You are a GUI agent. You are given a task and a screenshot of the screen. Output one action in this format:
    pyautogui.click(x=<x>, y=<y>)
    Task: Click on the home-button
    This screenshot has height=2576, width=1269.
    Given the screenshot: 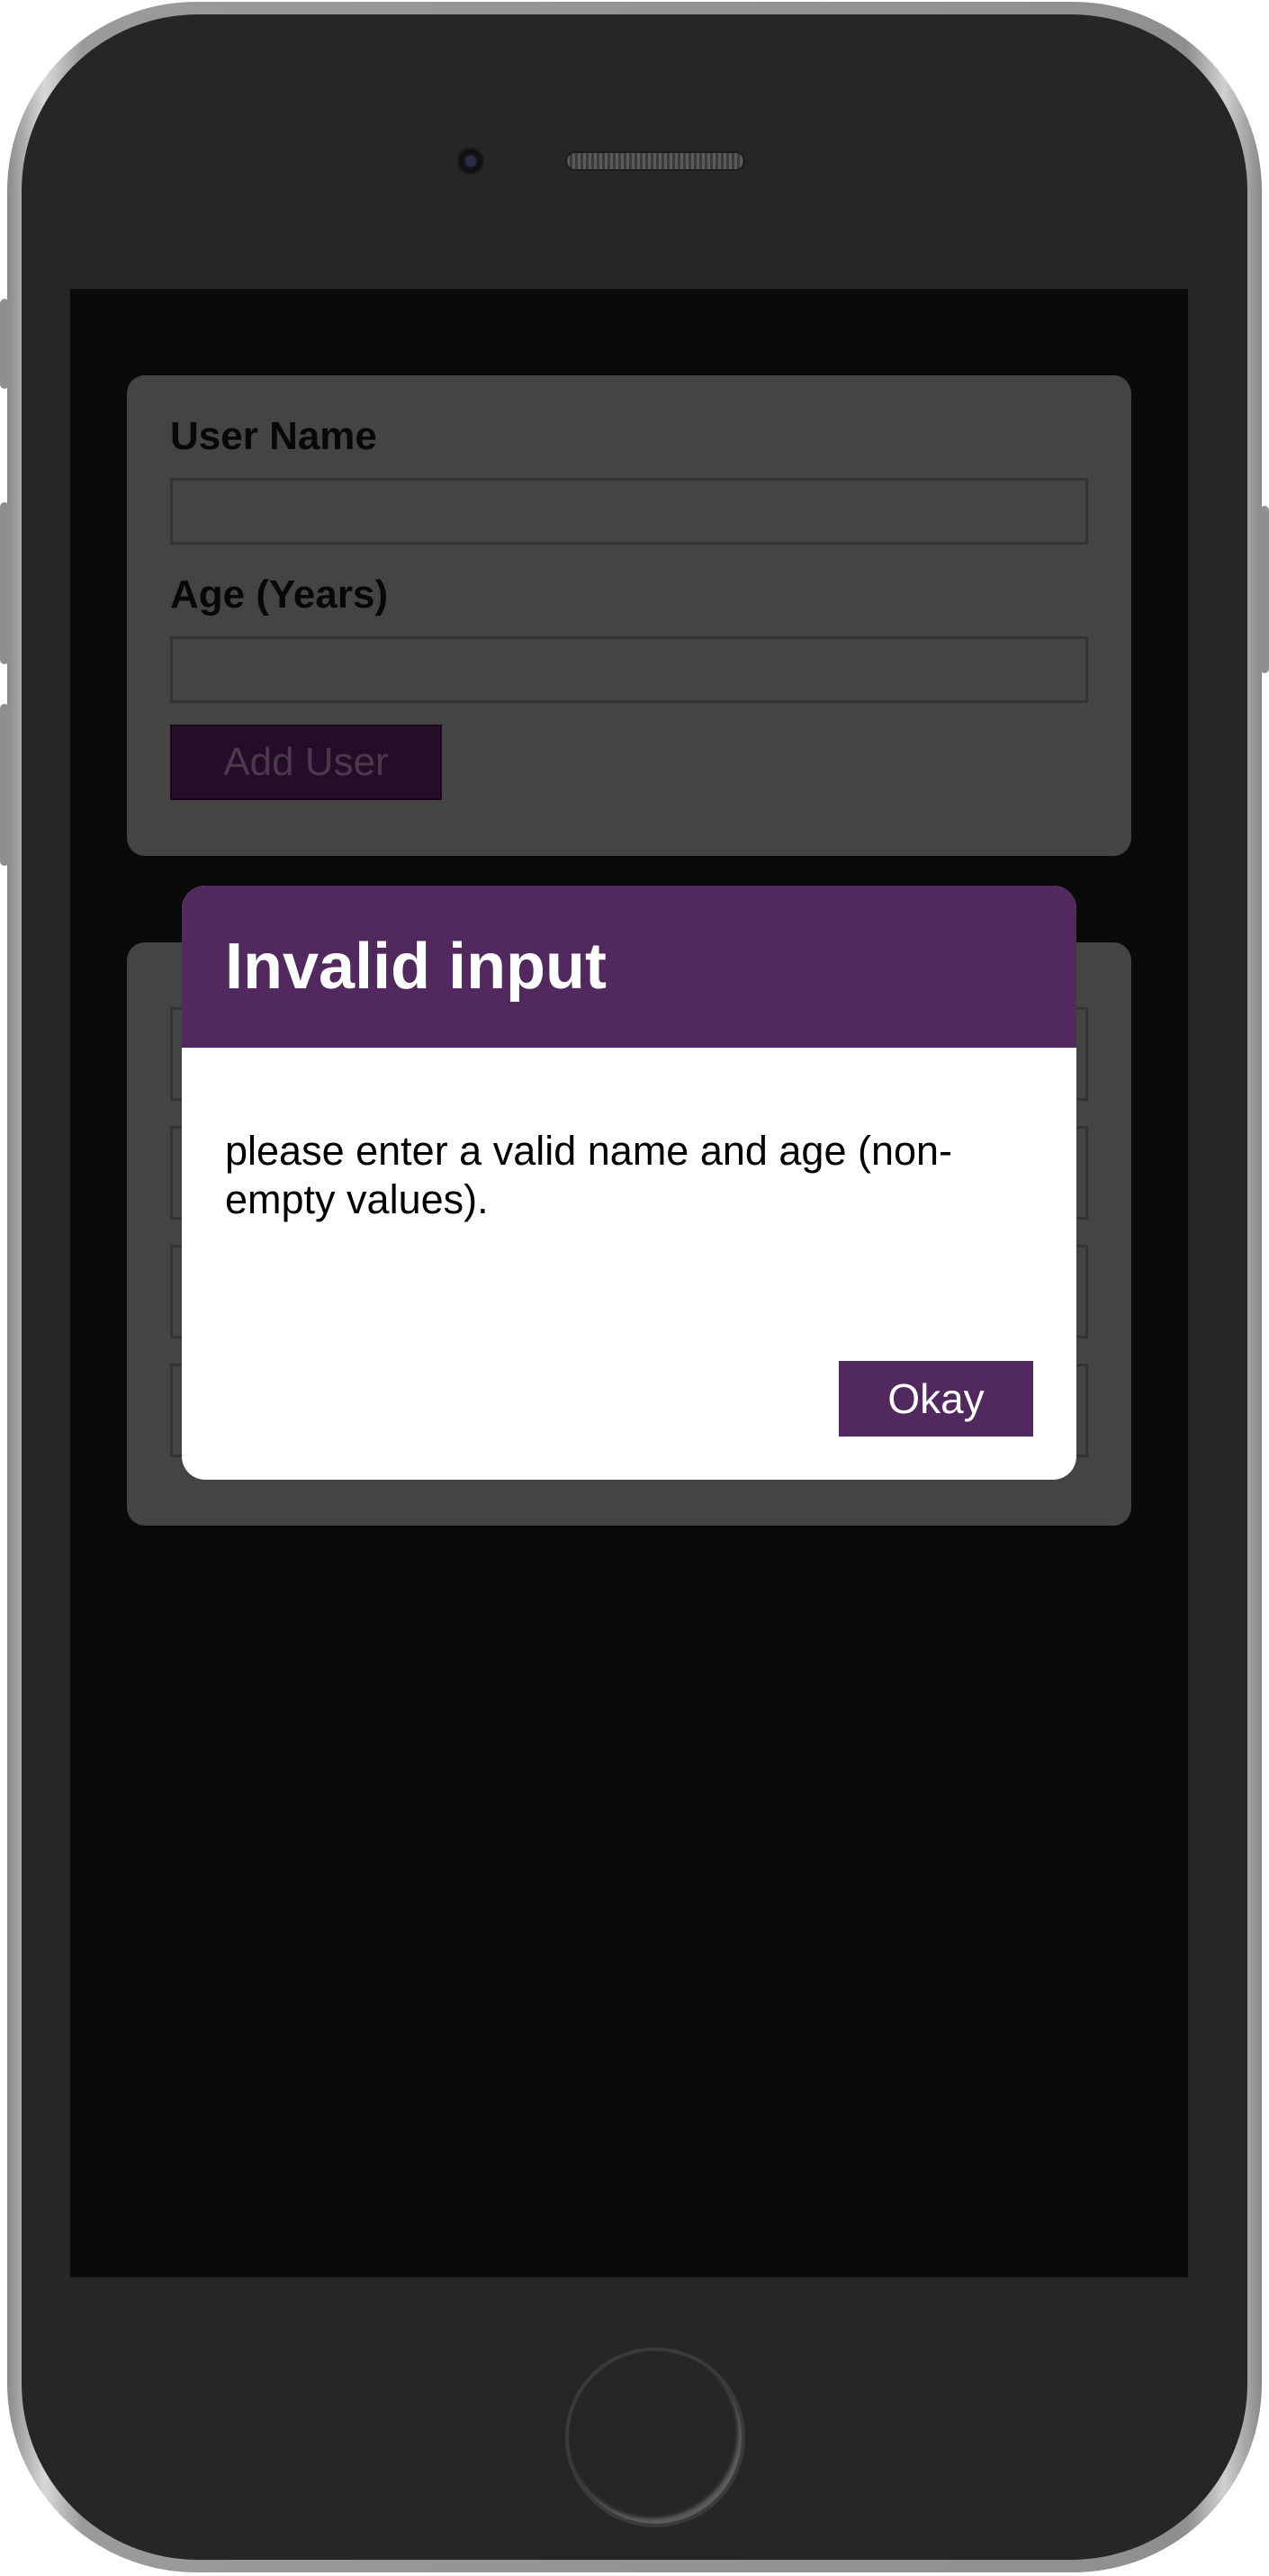 What is the action you would take?
    pyautogui.click(x=655, y=2437)
    